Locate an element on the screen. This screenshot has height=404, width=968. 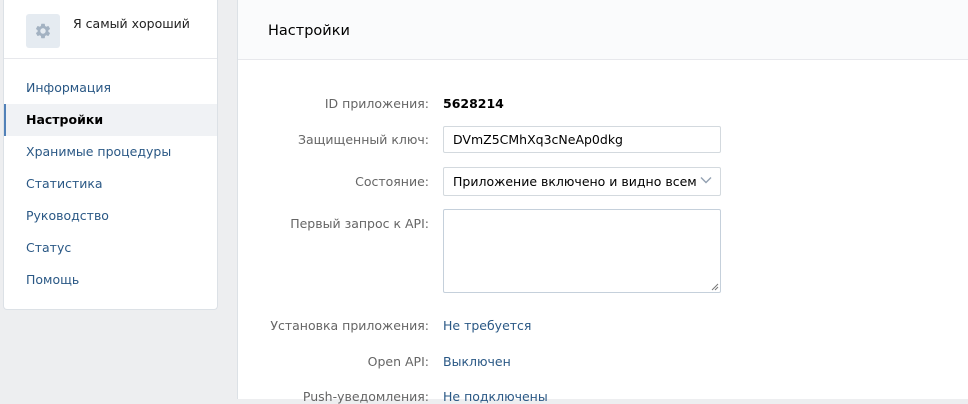
open-api-label: Open API: is located at coordinates (398, 361).